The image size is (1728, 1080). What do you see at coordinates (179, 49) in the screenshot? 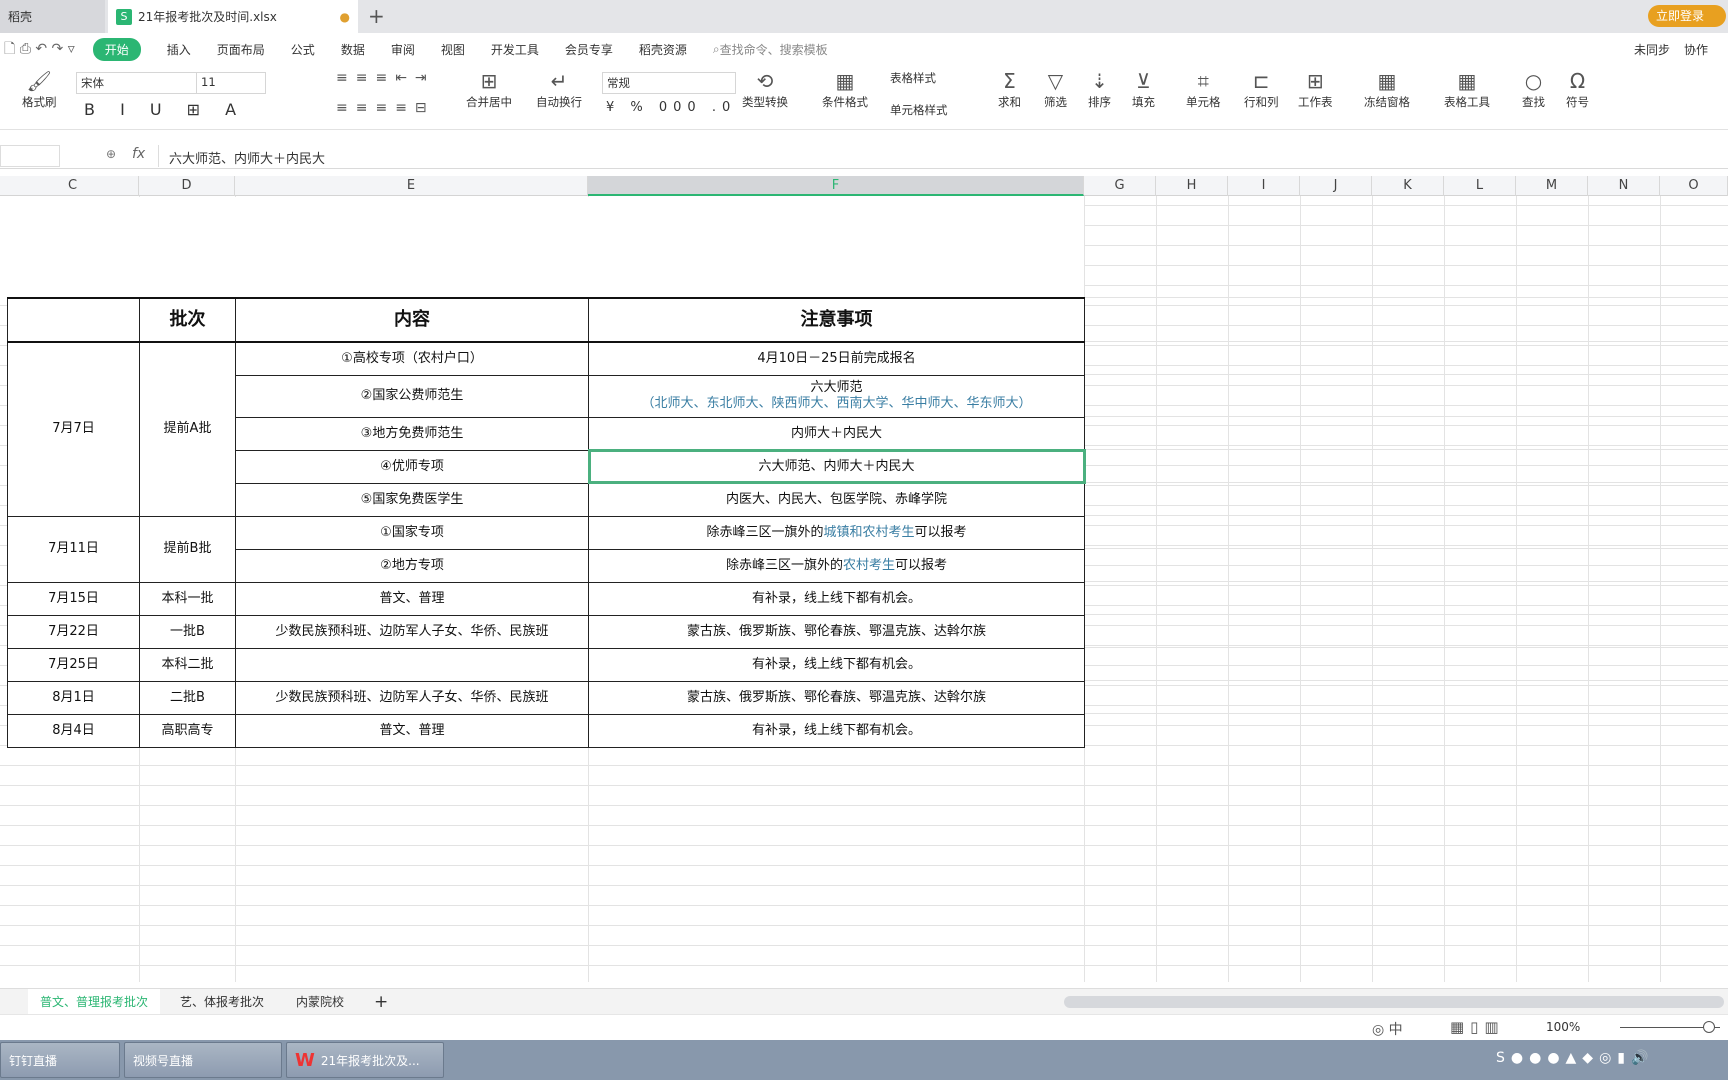
I see `menu-insert: 插入` at bounding box center [179, 49].